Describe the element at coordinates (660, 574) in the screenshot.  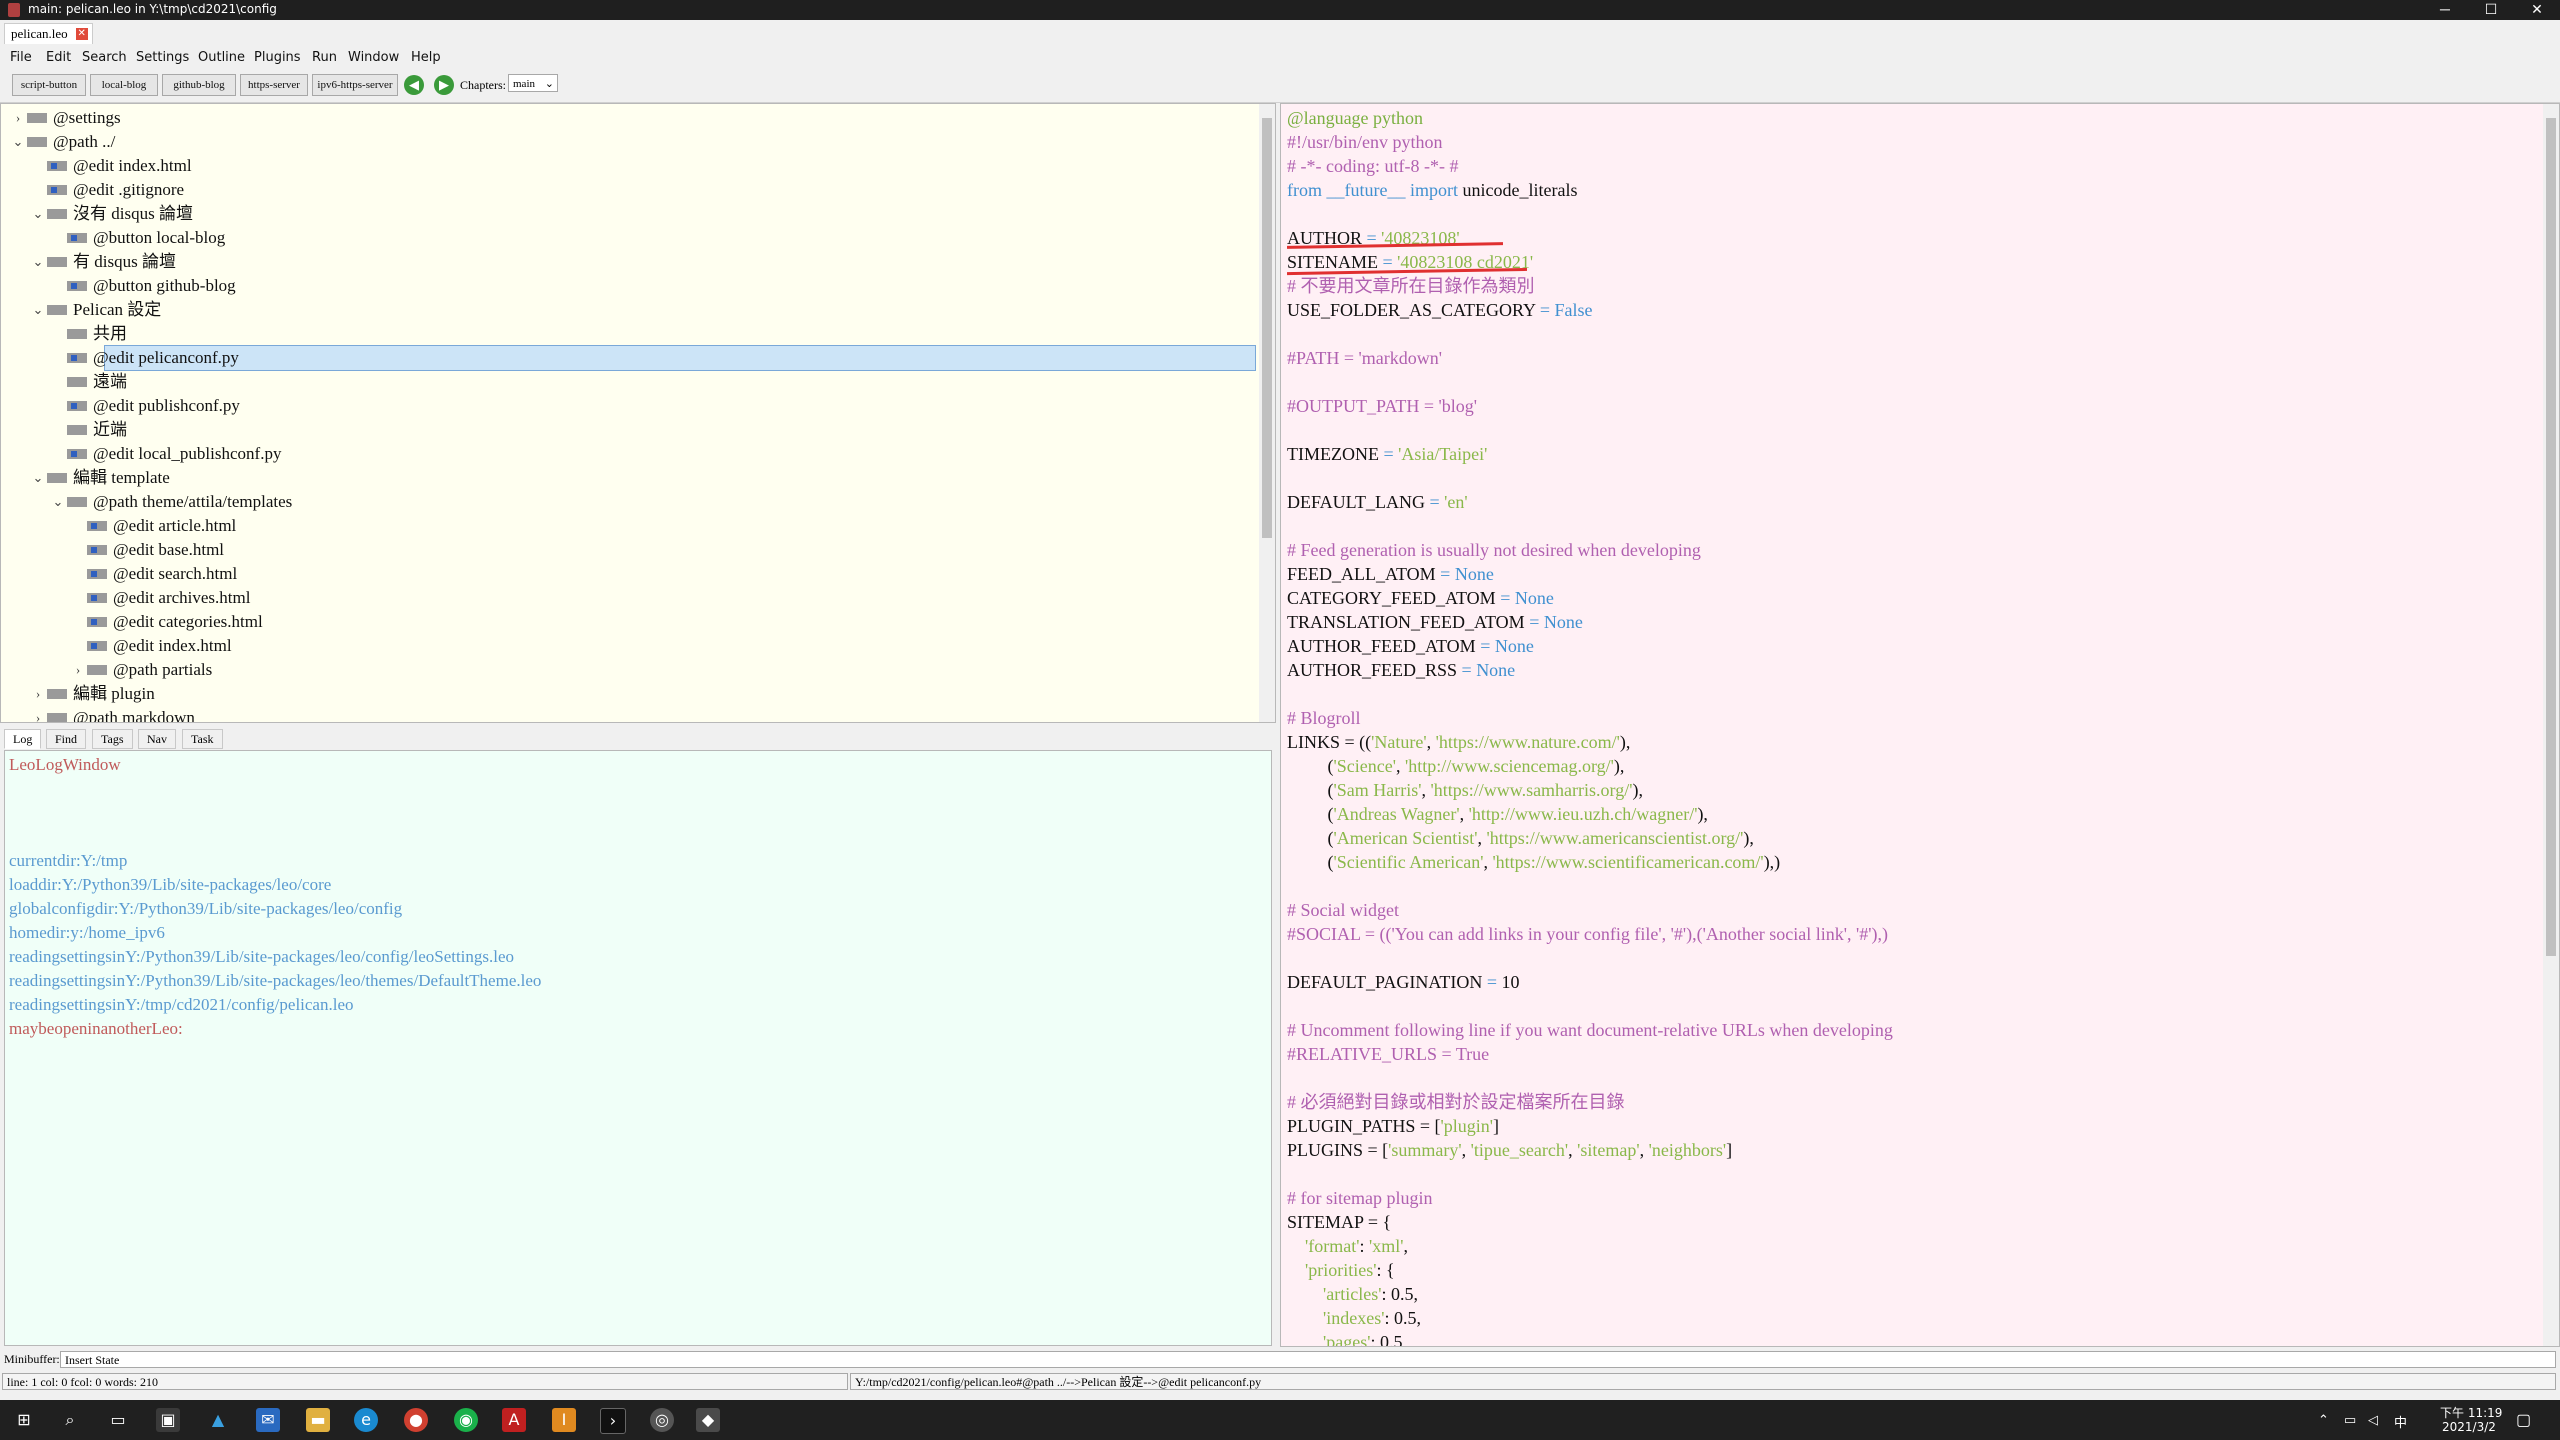
I see `outline-node: @edit search.html` at that location.